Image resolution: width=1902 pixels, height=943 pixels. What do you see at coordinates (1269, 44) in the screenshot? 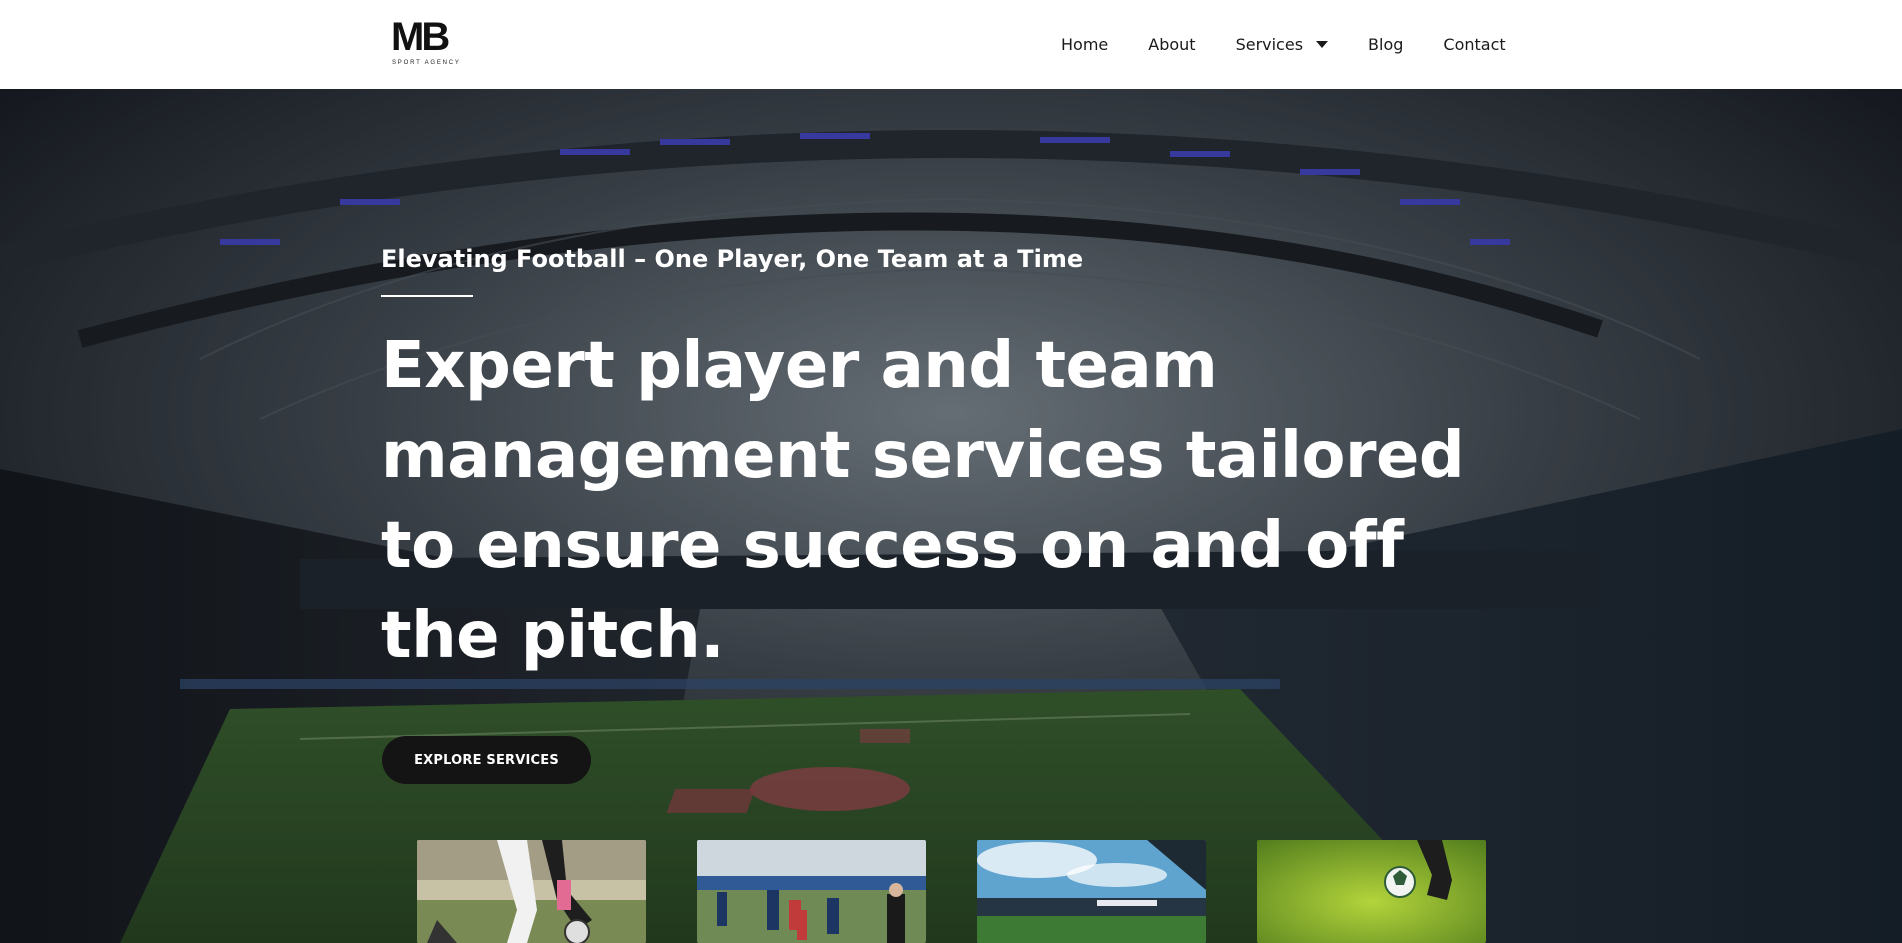
I see `nav-item-services-label: Services` at bounding box center [1269, 44].